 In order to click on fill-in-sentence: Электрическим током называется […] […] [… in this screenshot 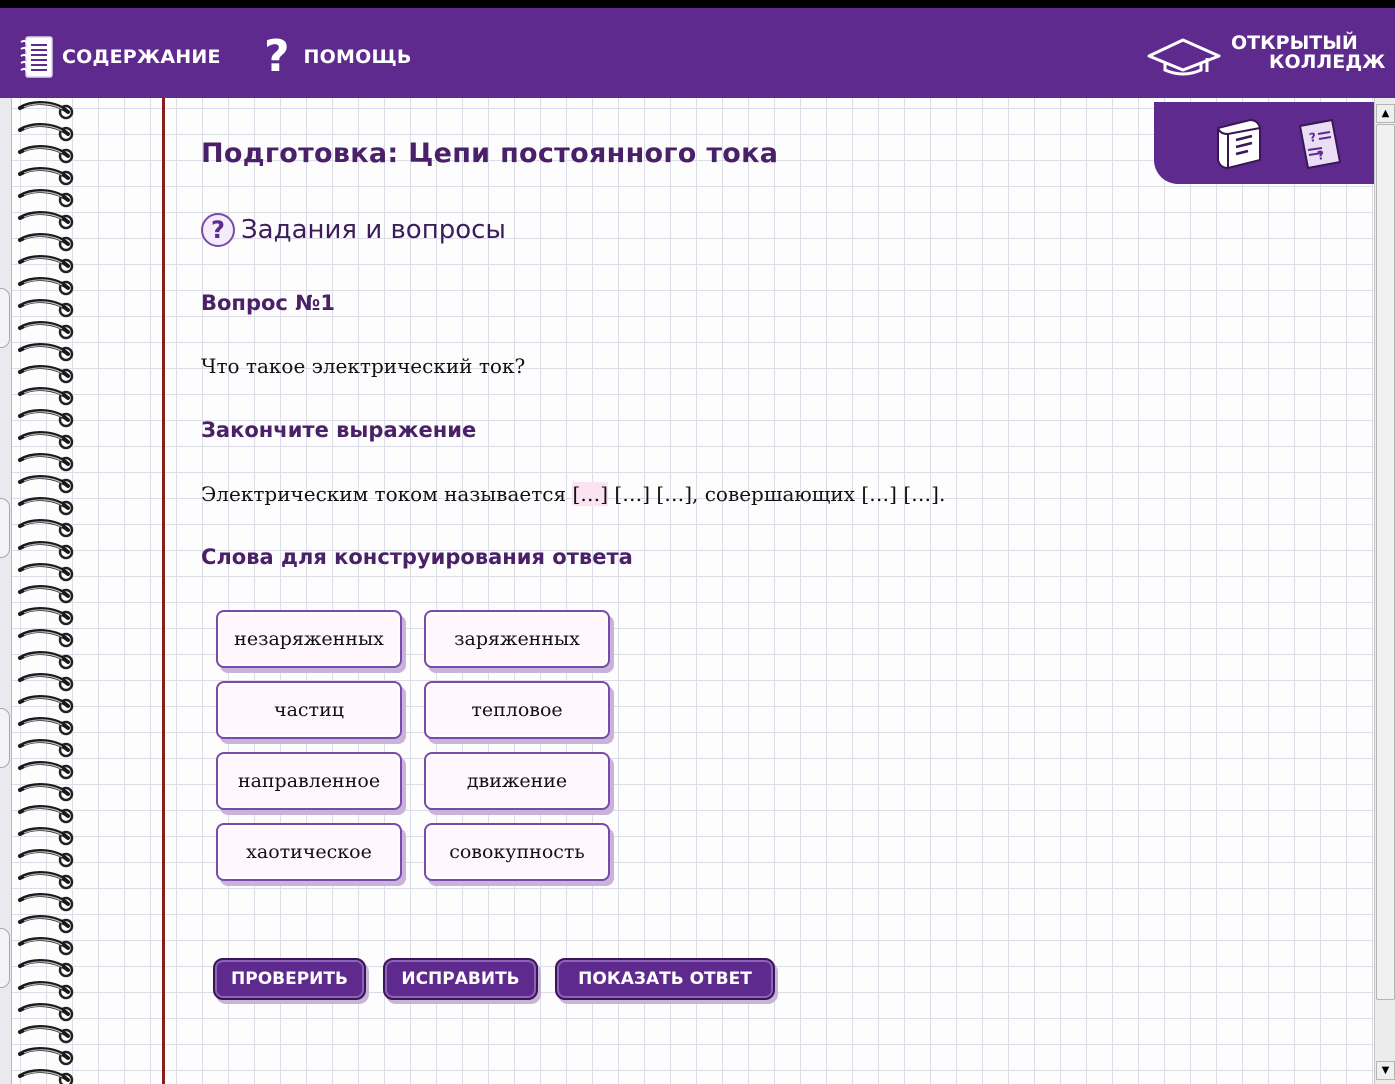, I will do `click(573, 494)`.